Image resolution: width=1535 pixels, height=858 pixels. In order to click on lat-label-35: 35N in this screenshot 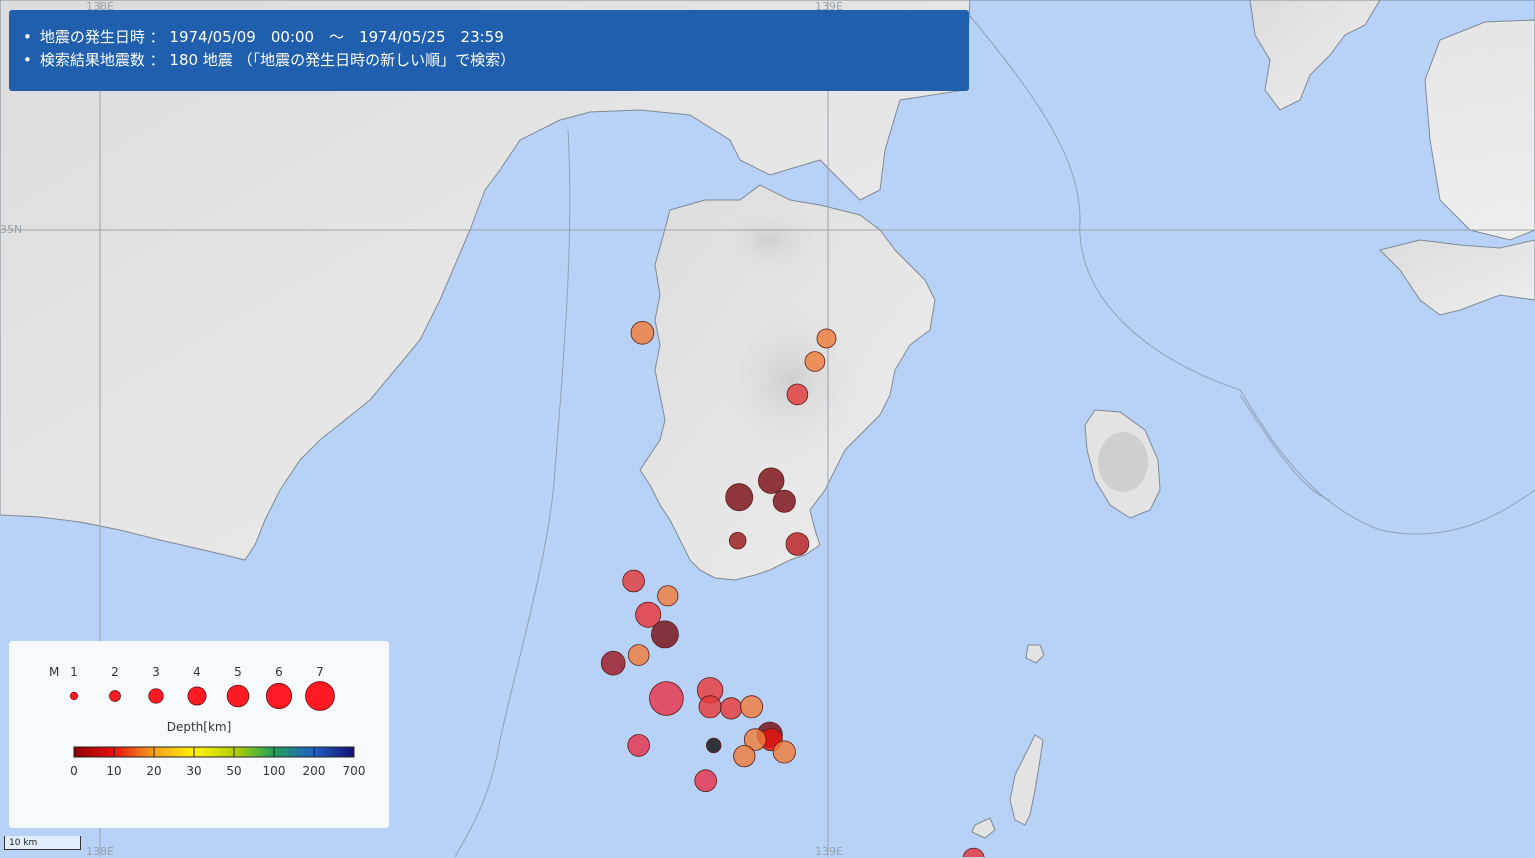, I will do `click(11, 229)`.